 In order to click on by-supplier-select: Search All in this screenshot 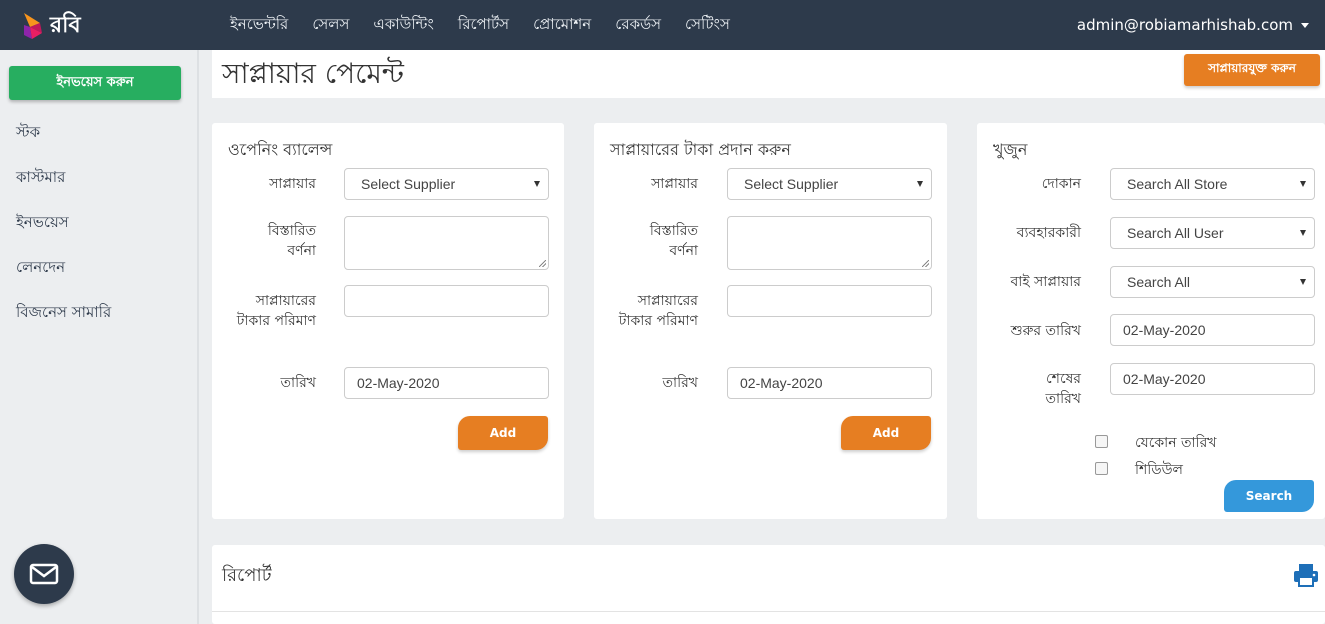, I will do `click(1212, 282)`.